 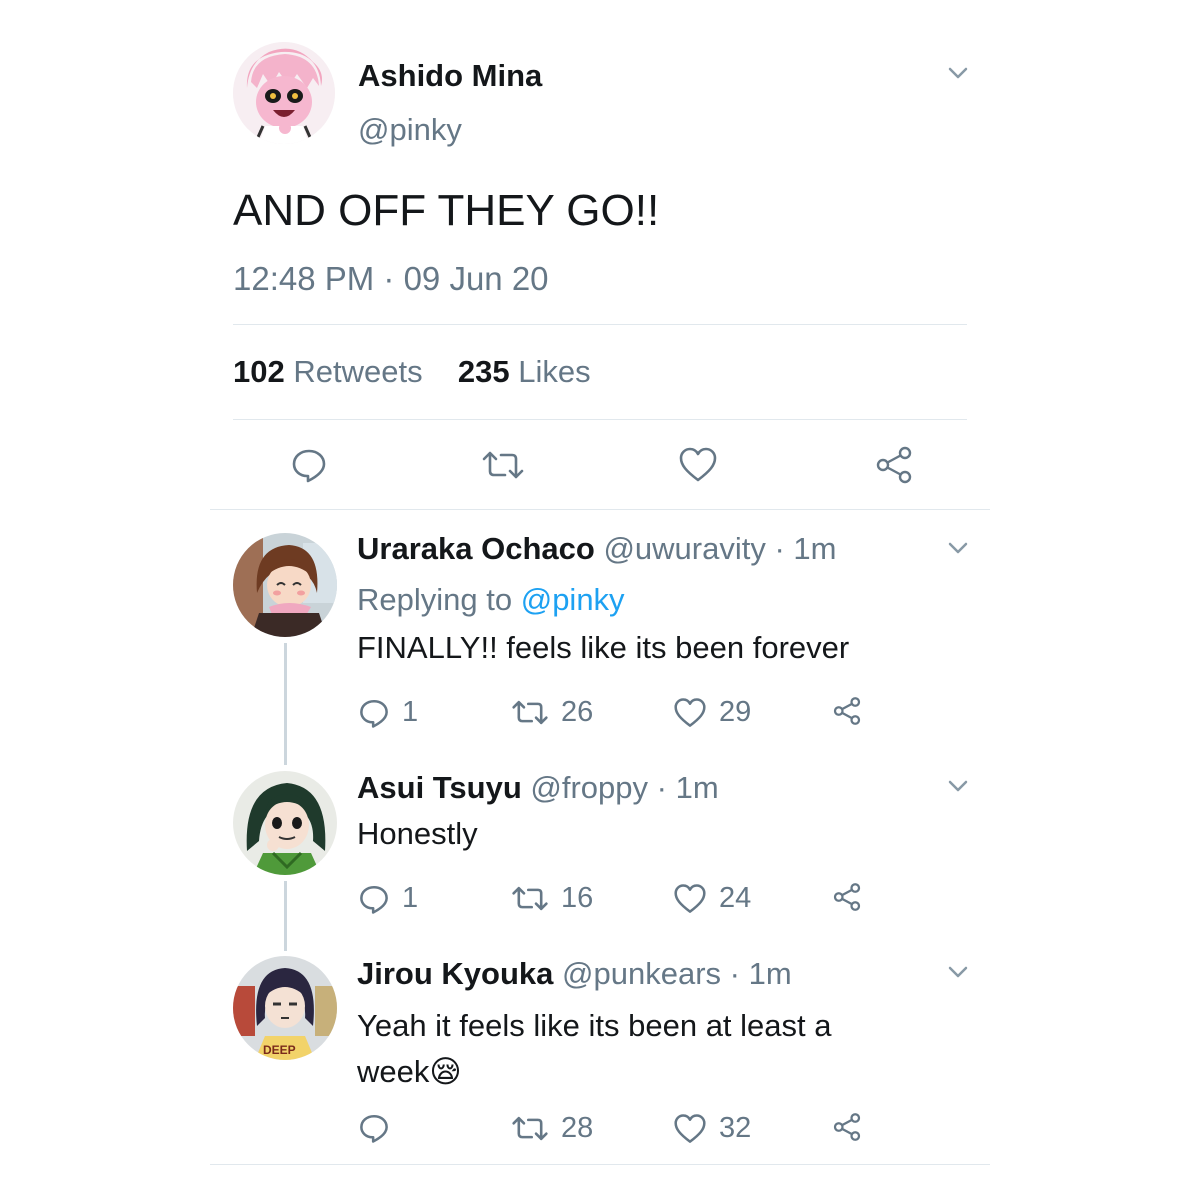 I want to click on like-button: 32, so click(x=712, y=1128).